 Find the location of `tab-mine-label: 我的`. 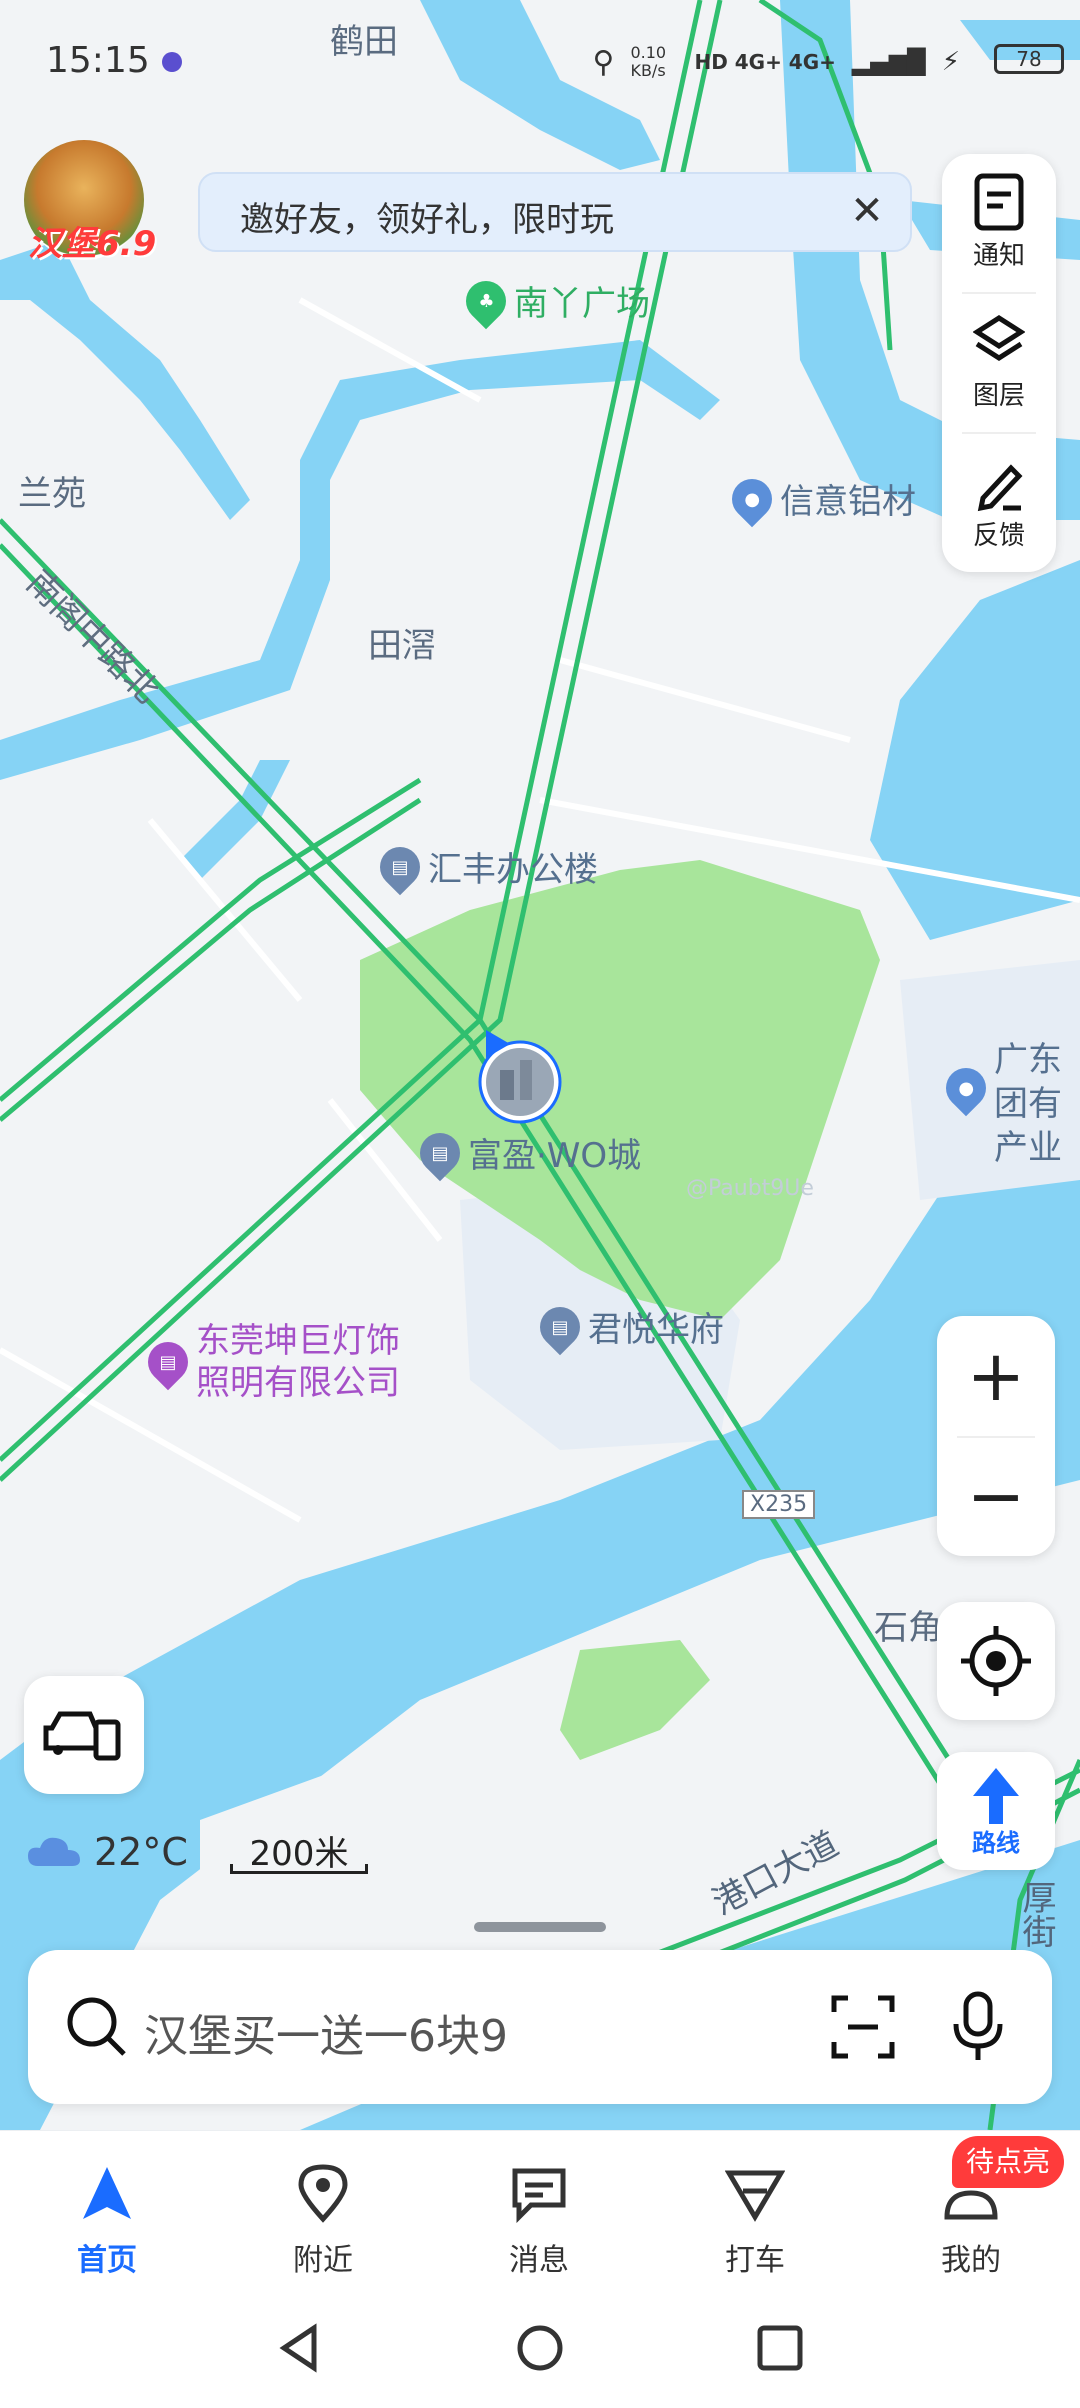

tab-mine-label: 我的 is located at coordinates (971, 2260).